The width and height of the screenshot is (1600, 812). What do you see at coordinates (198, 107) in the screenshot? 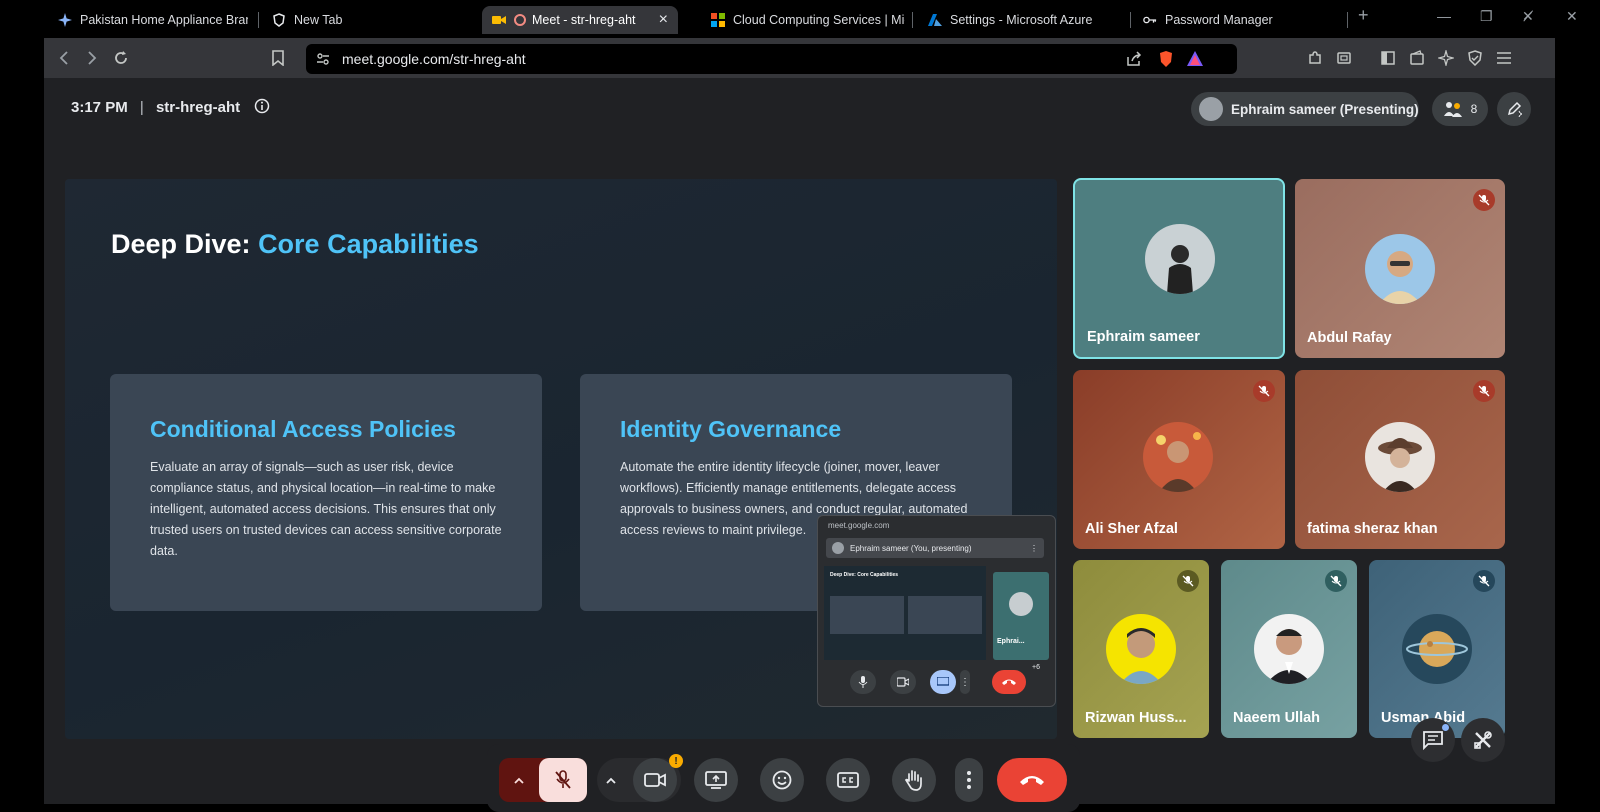
I see `meeting-code: str-hreg-aht` at bounding box center [198, 107].